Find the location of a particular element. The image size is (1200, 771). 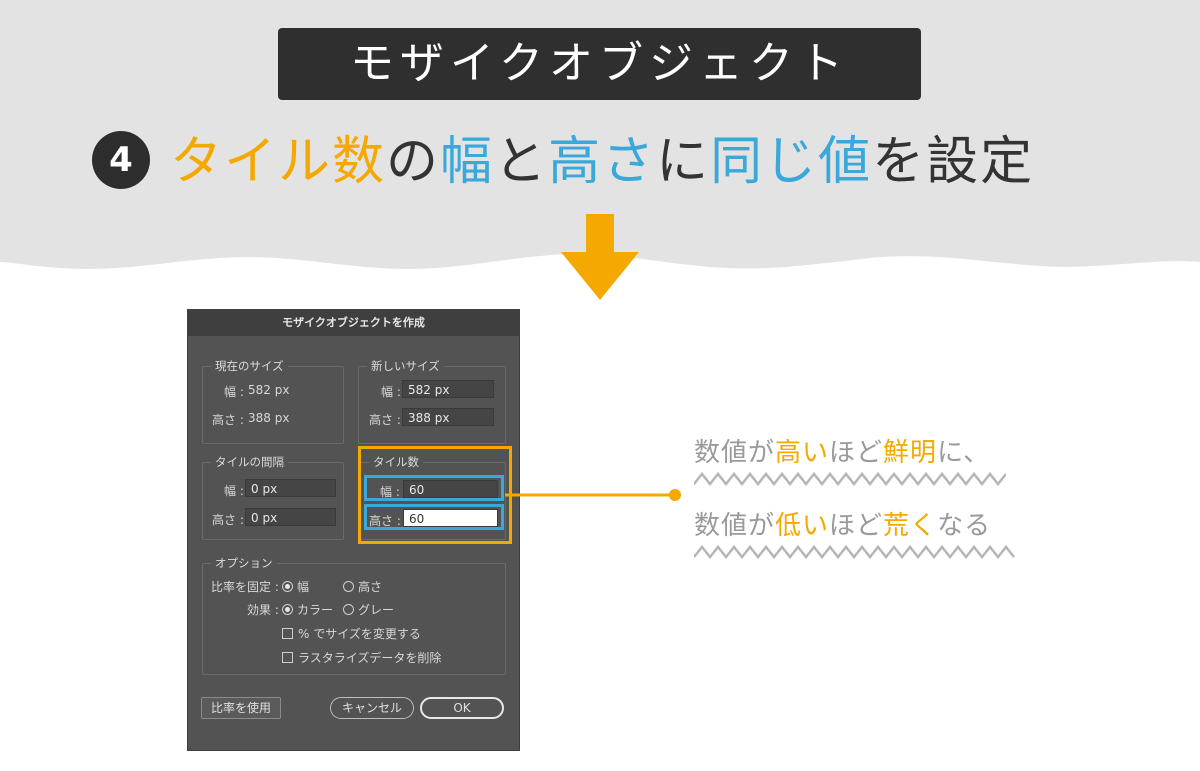

subtitle-part: と is located at coordinates (521, 162).